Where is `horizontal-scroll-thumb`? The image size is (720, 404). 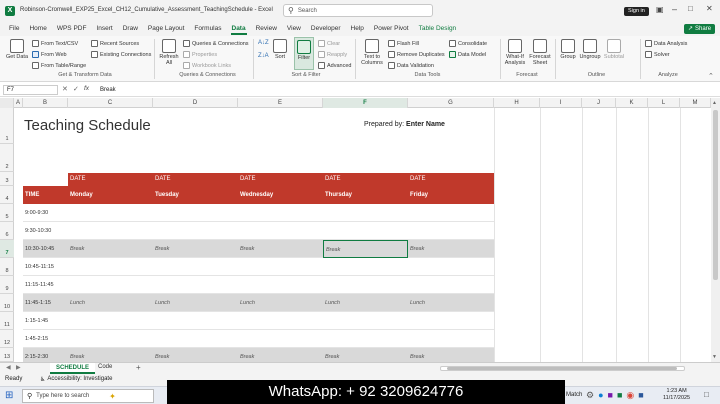 horizontal-scroll-thumb is located at coordinates (562, 368).